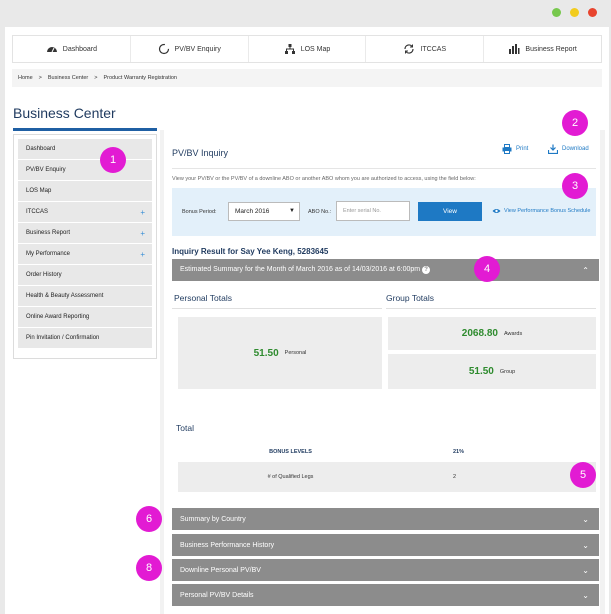 The height and width of the screenshot is (614, 611). Describe the element at coordinates (481, 371) in the screenshot. I see `group-value: 51.50` at that location.